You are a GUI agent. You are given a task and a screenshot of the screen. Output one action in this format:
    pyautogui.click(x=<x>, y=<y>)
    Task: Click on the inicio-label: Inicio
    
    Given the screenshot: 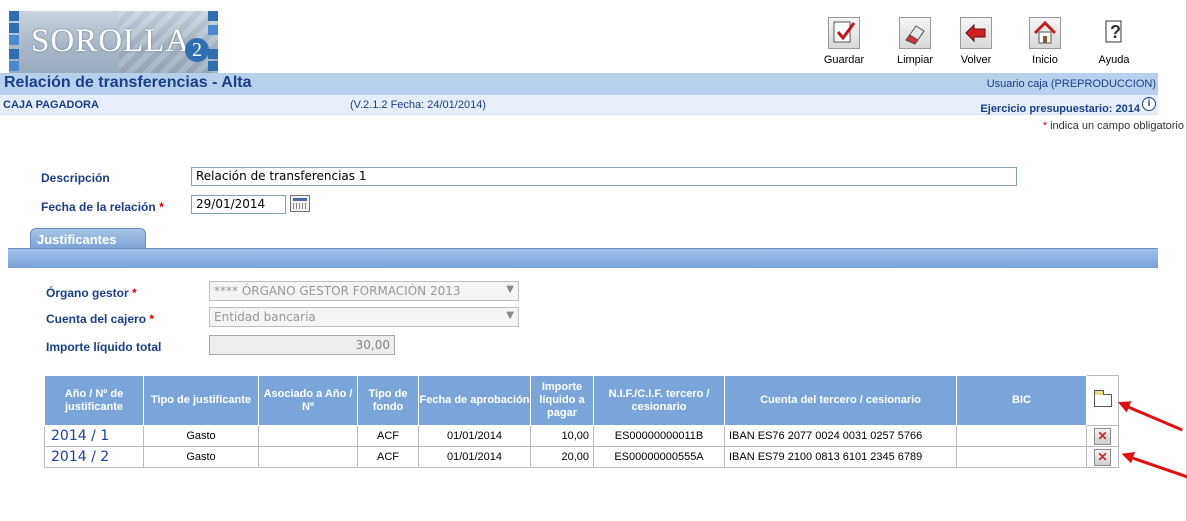 What is the action you would take?
    pyautogui.click(x=1045, y=60)
    